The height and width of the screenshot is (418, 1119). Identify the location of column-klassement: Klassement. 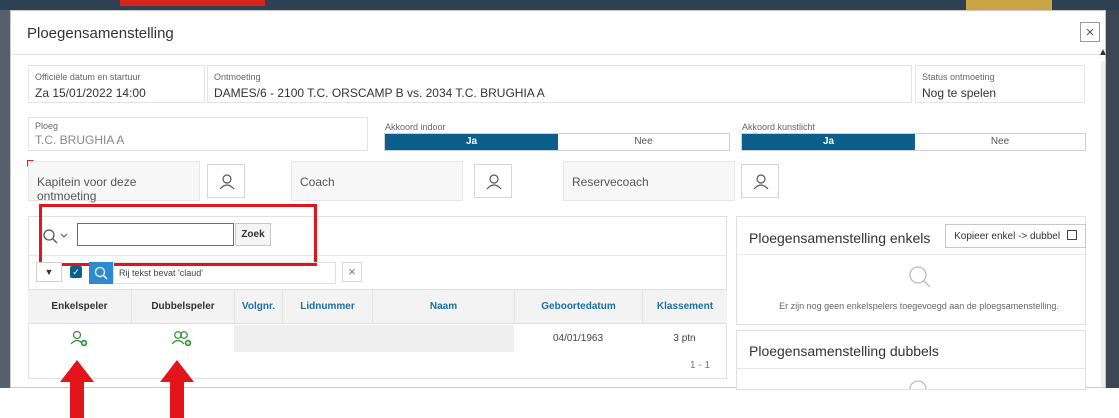
(684, 306).